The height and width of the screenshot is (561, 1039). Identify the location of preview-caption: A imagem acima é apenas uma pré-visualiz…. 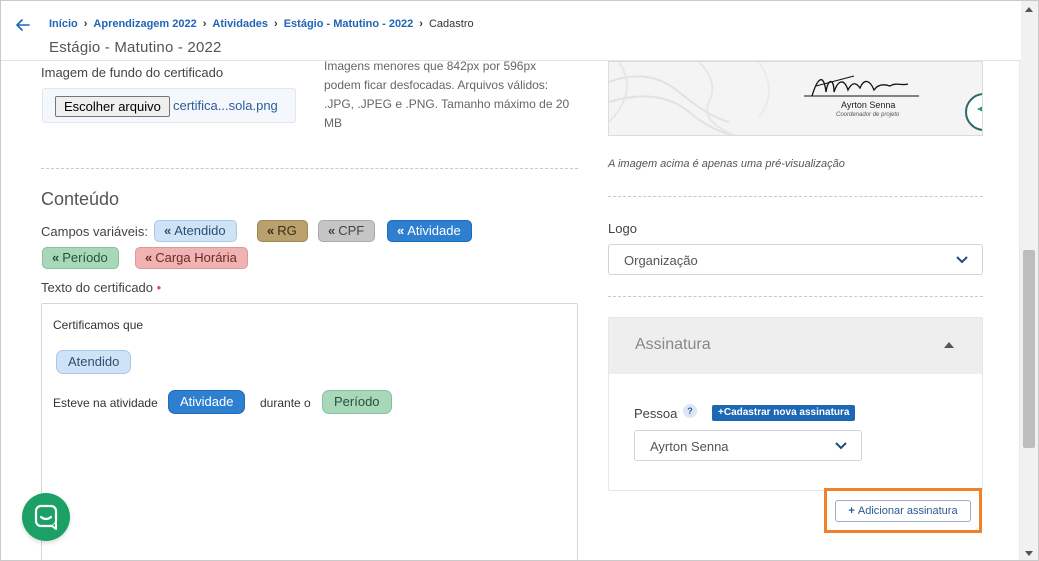
(726, 164).